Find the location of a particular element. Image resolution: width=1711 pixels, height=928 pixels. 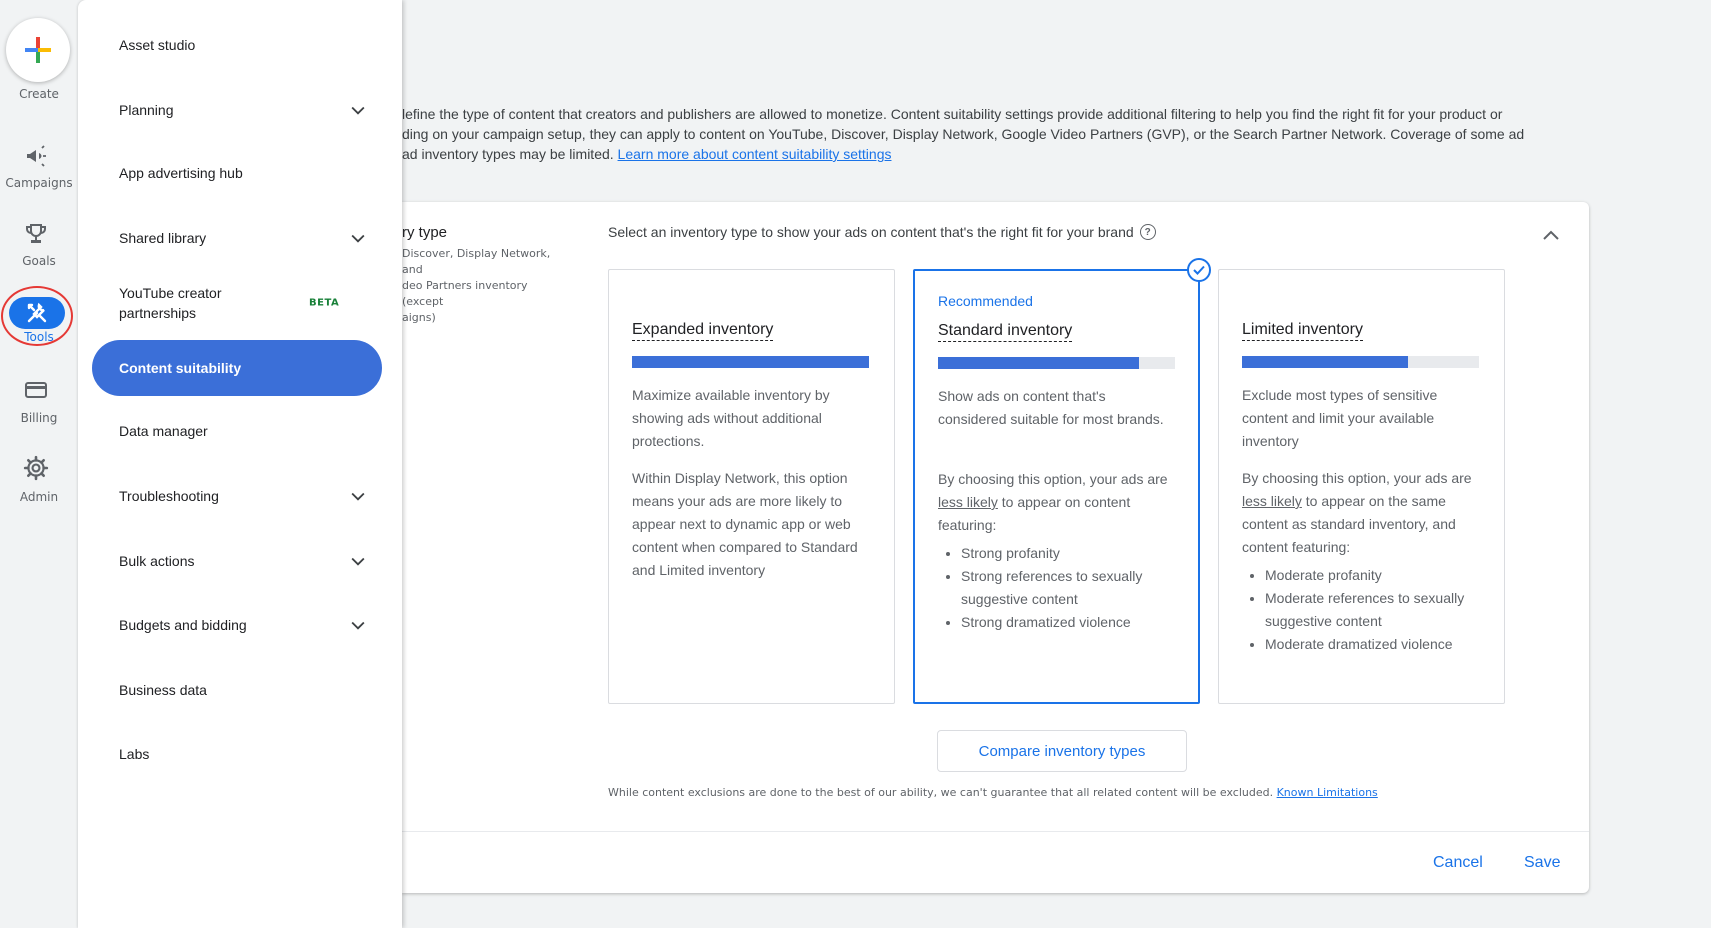

option-name: Expanded inventory is located at coordinates (703, 331).